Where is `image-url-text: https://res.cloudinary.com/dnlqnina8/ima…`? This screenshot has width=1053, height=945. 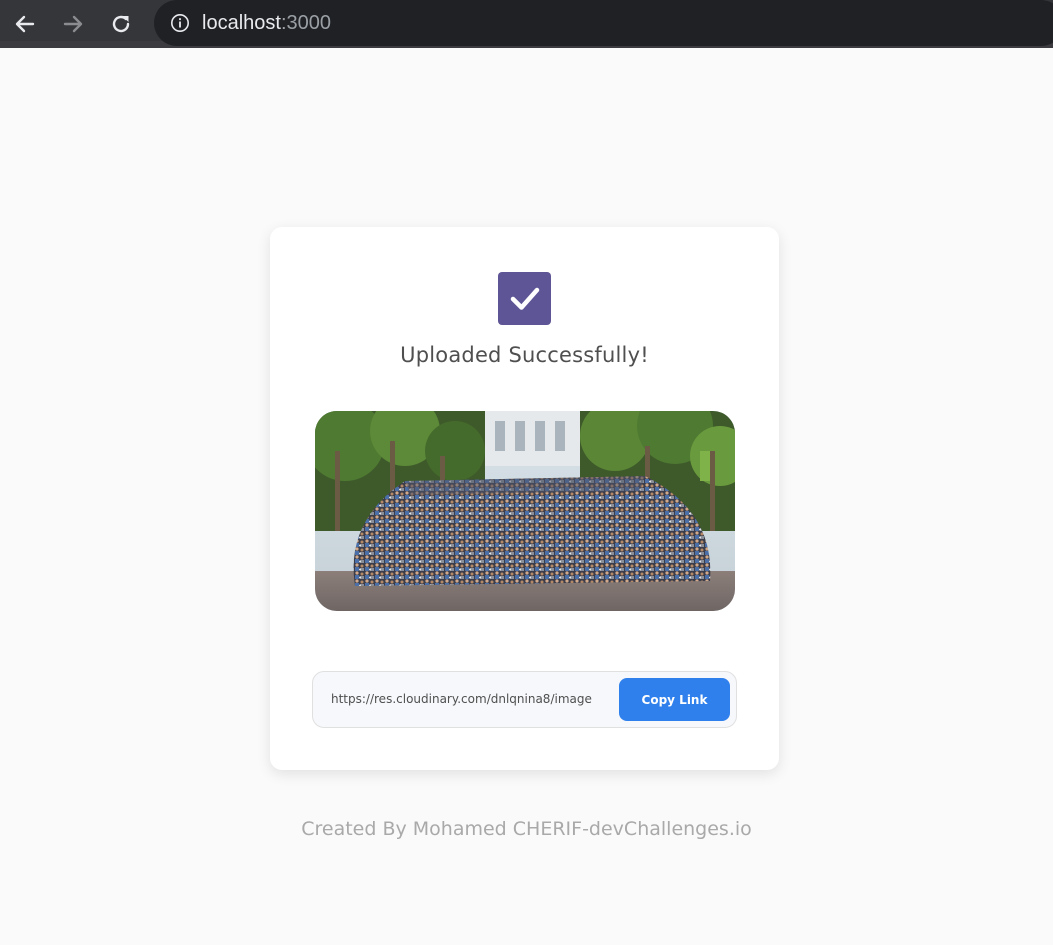 image-url-text: https://res.cloudinary.com/dnlqnina8/ima… is located at coordinates (471, 699).